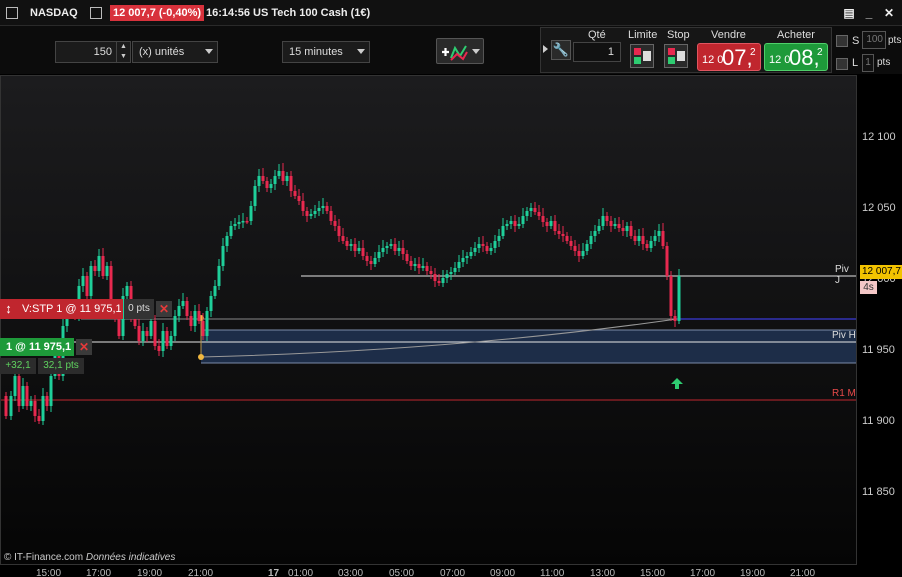 The image size is (902, 577). I want to click on stop-label: Stop, so click(678, 35).